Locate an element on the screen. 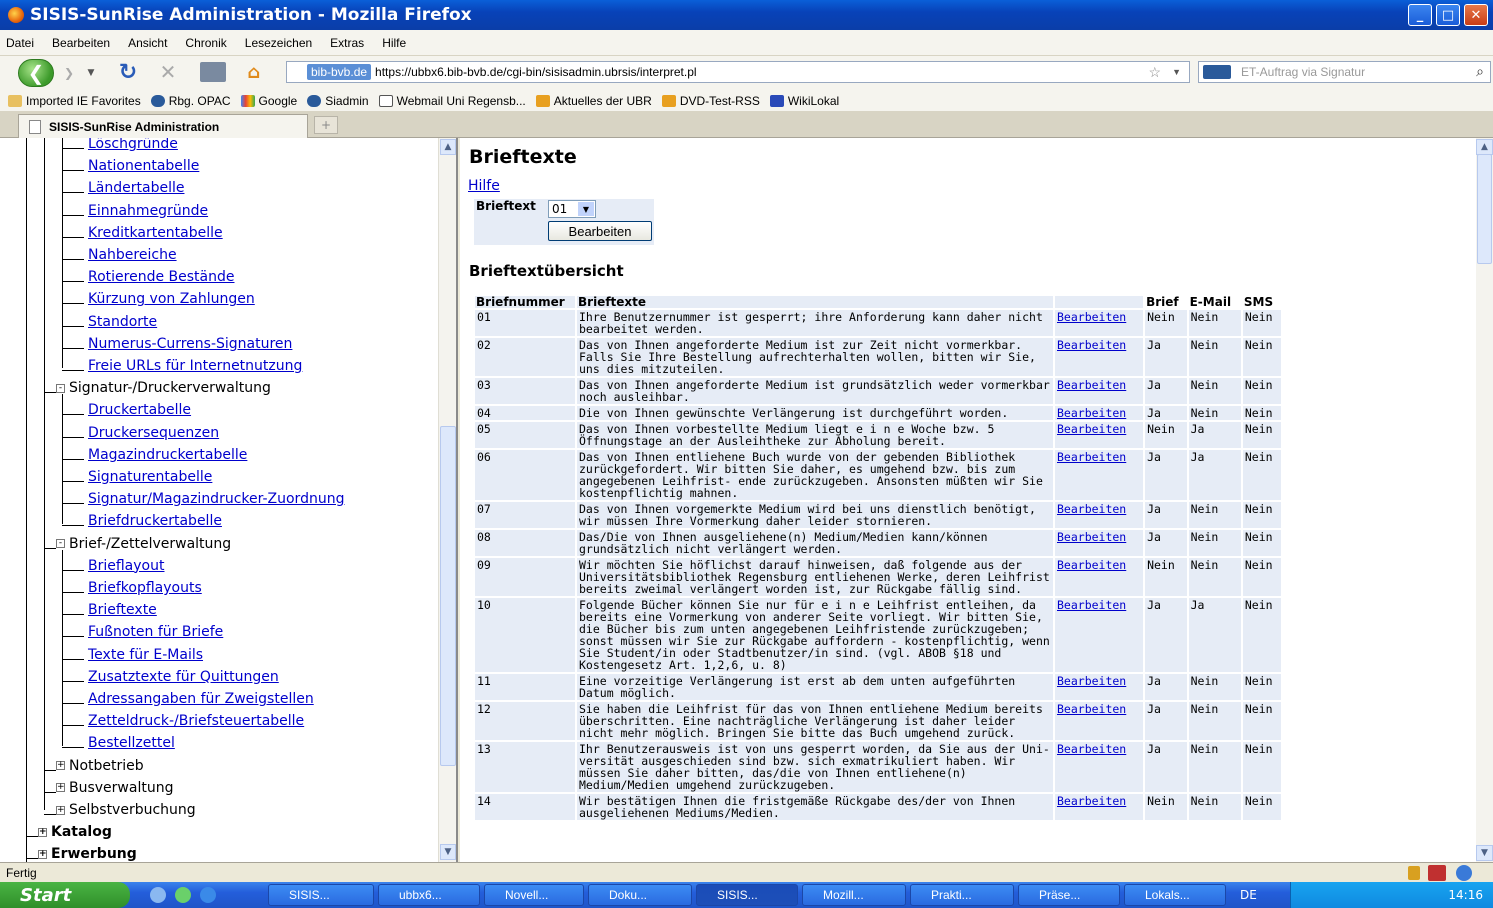 Image resolution: width=1493 pixels, height=908 pixels. menu-extras: Extras is located at coordinates (347, 43).